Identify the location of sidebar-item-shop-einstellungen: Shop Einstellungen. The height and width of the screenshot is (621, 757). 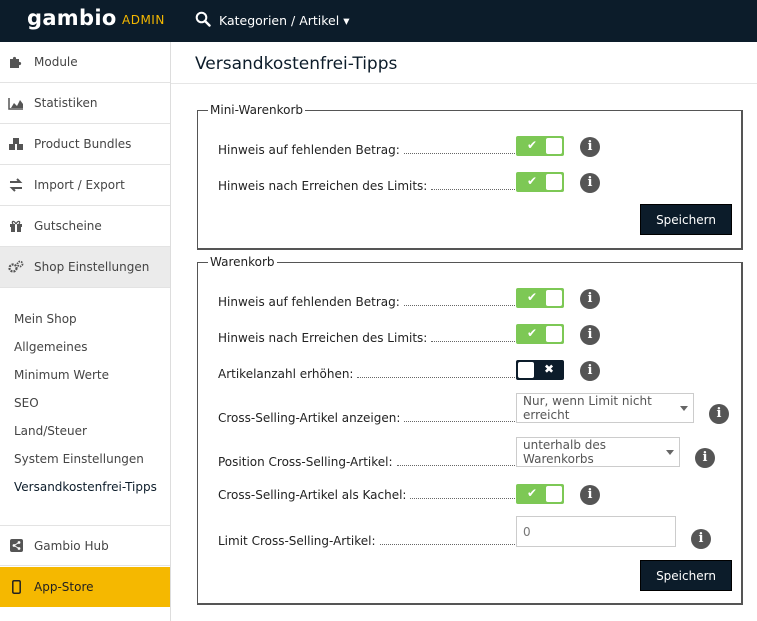
(85, 267).